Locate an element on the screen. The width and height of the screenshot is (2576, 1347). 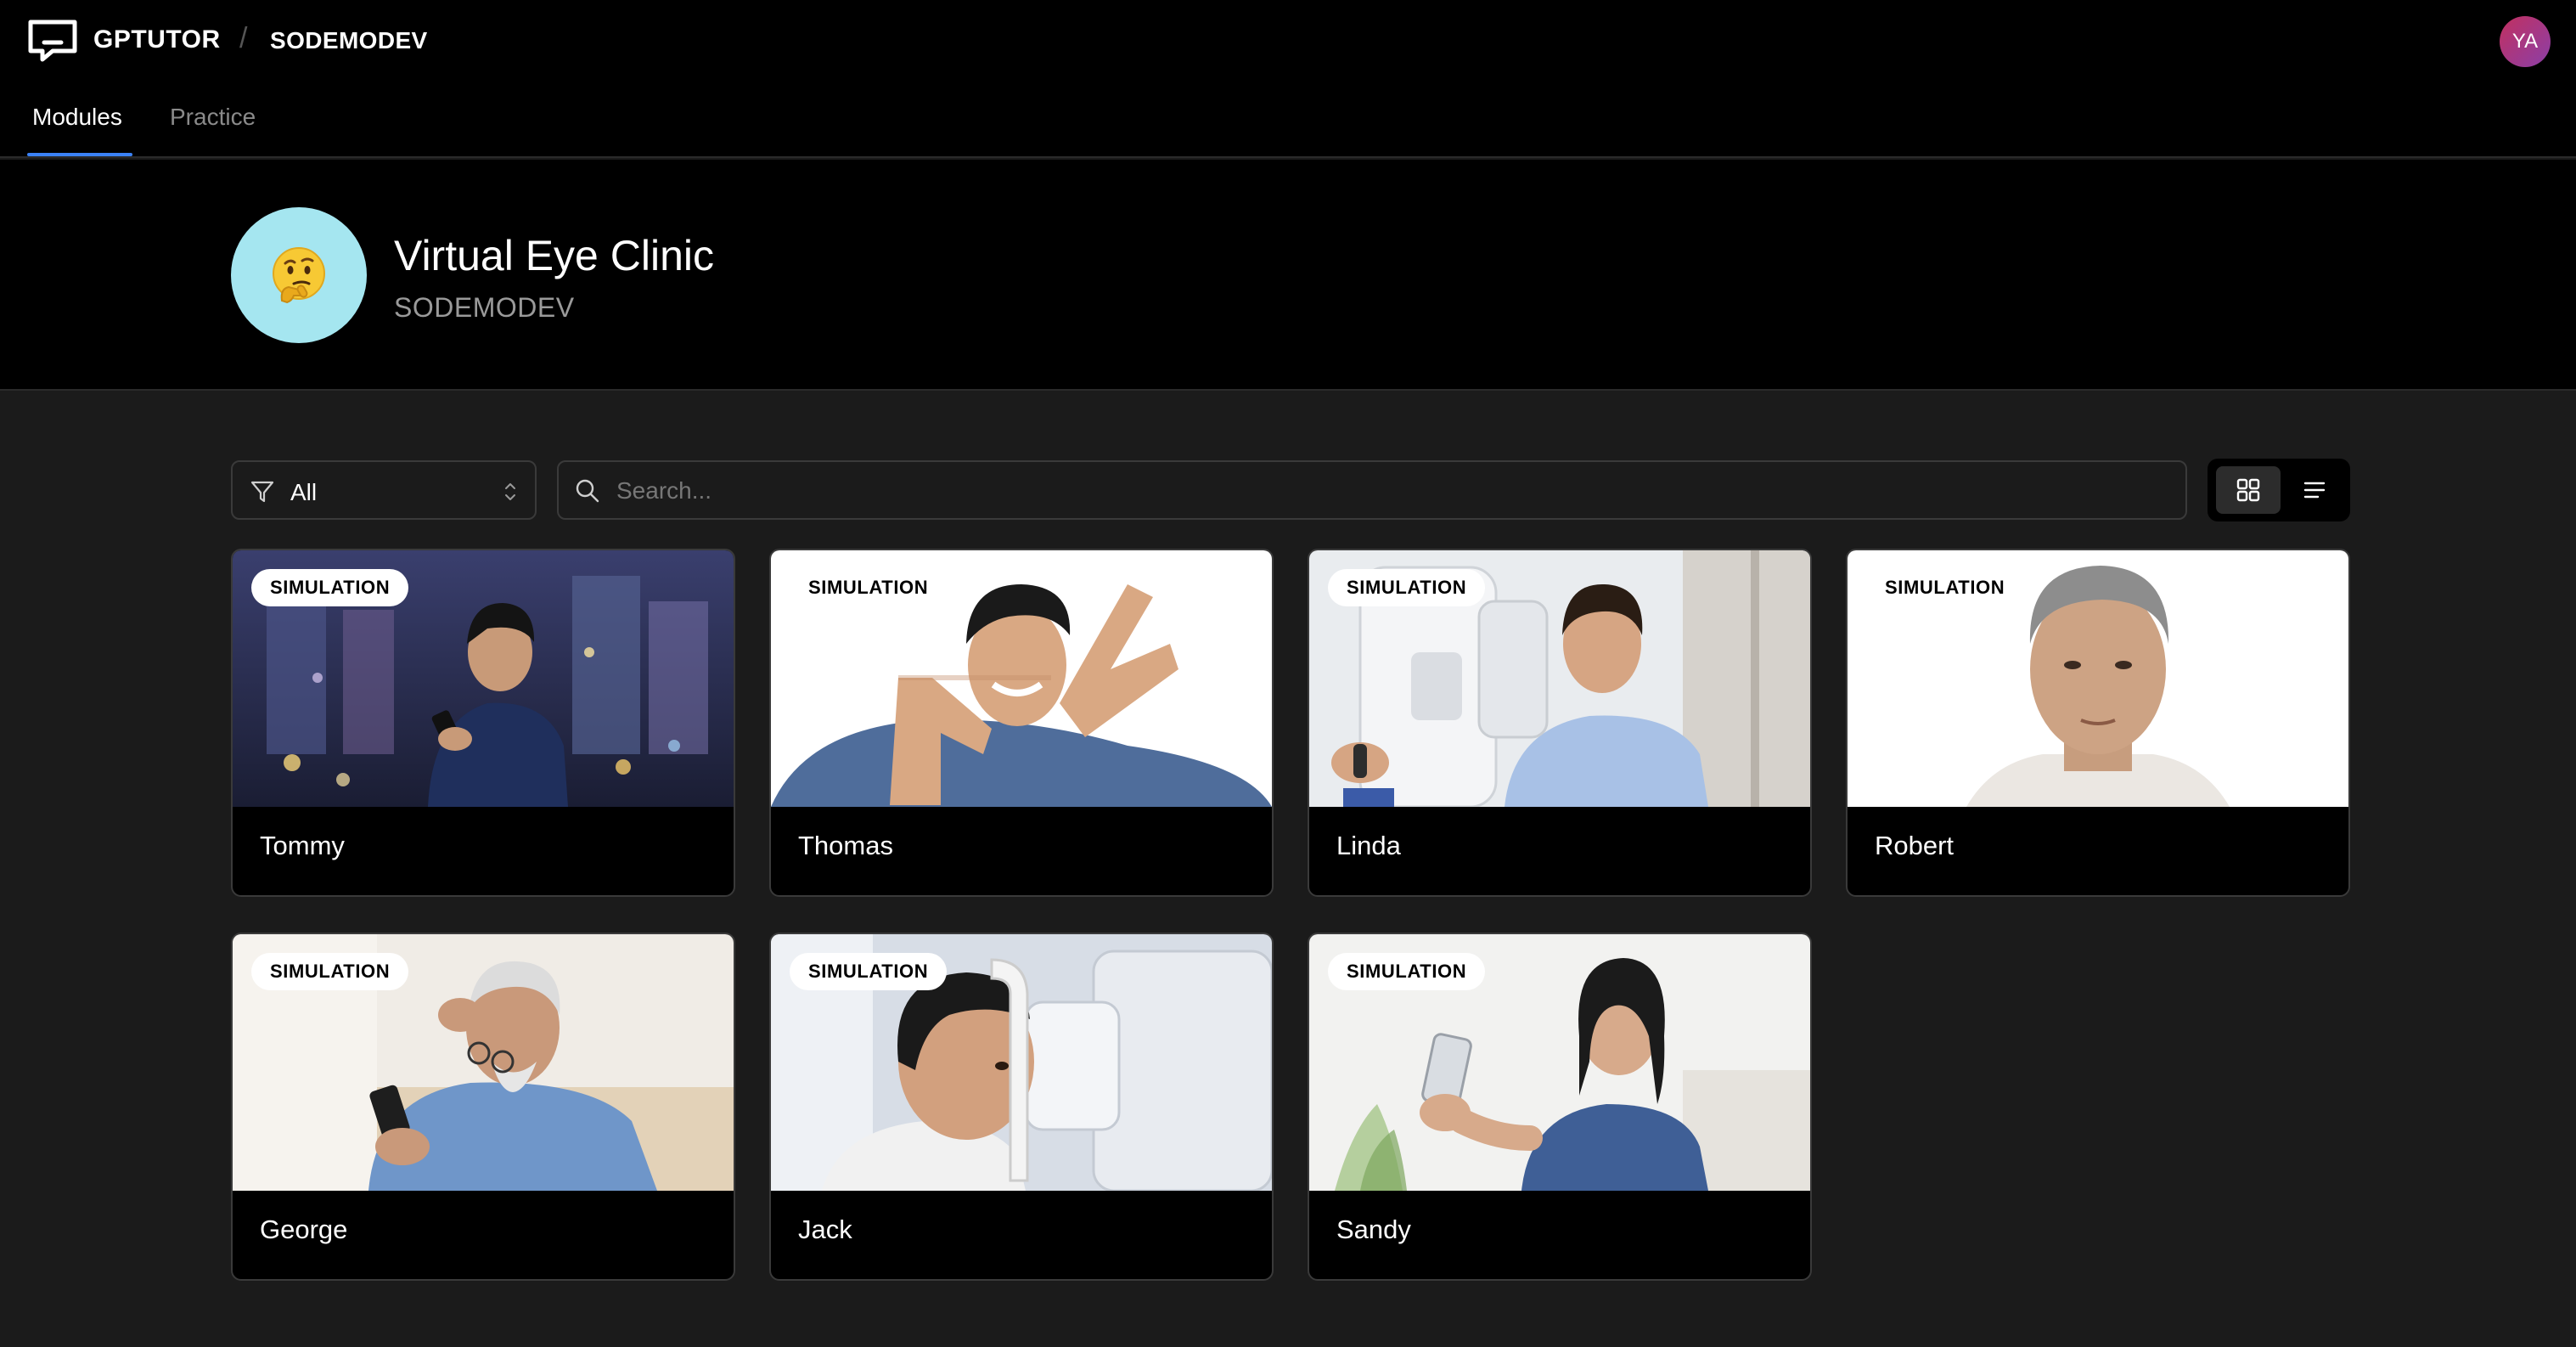
view-toggle is located at coordinates (2279, 490).